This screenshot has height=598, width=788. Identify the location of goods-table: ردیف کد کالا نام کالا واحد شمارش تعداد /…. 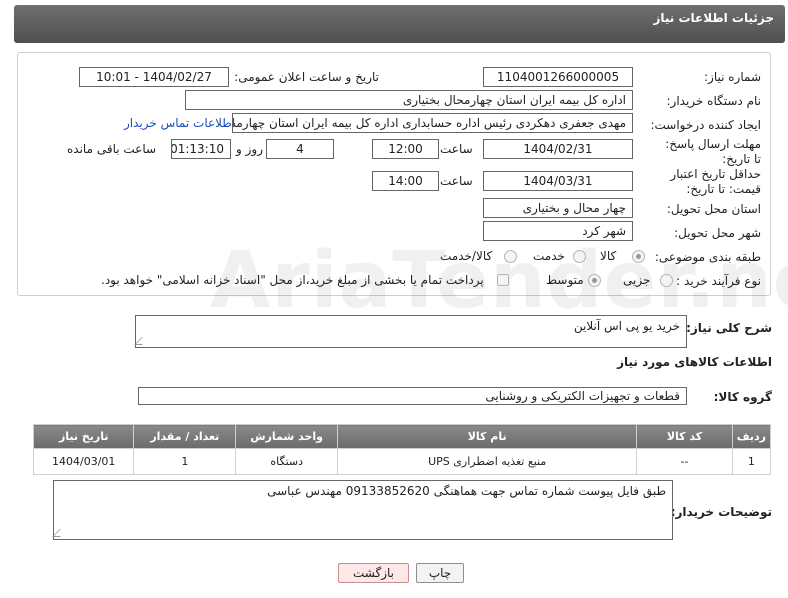
(402, 449).